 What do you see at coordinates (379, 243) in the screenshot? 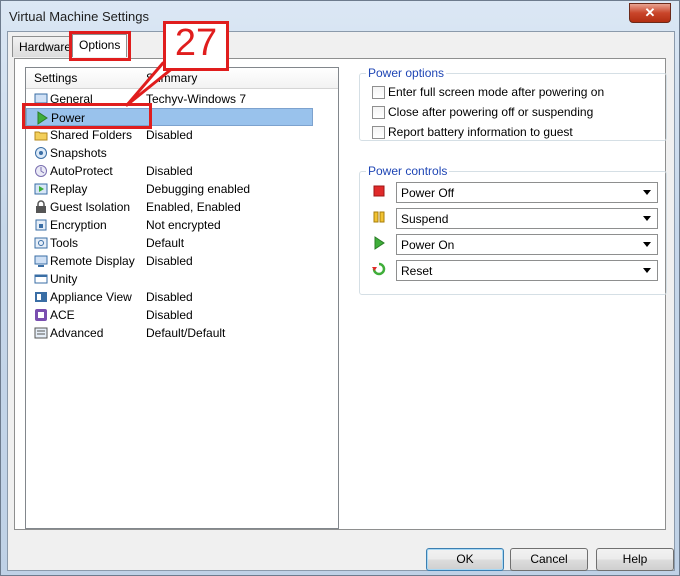
I see `play-icon` at bounding box center [379, 243].